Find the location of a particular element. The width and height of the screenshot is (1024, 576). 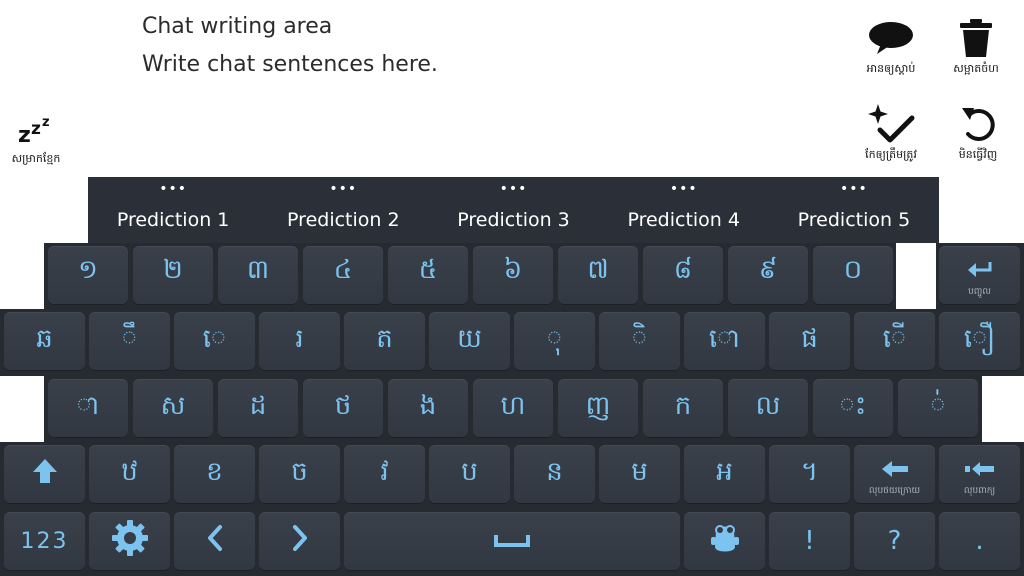

trash-icon is located at coordinates (976, 38).